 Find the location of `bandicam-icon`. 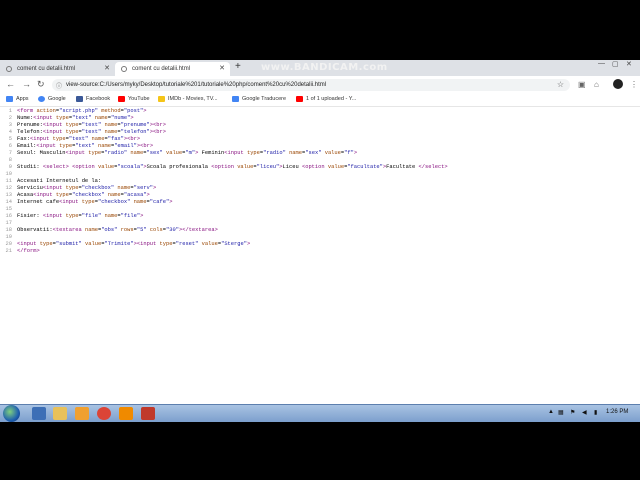

bandicam-icon is located at coordinates (148, 413).